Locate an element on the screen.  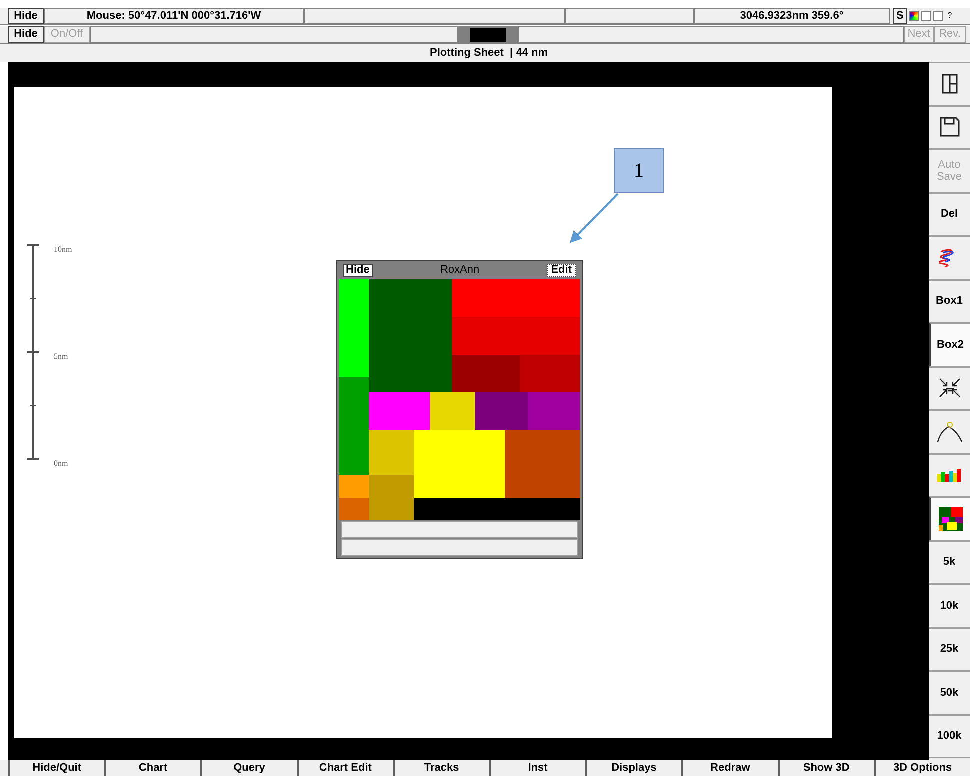
scale-label: 5nm is located at coordinates (61, 357).